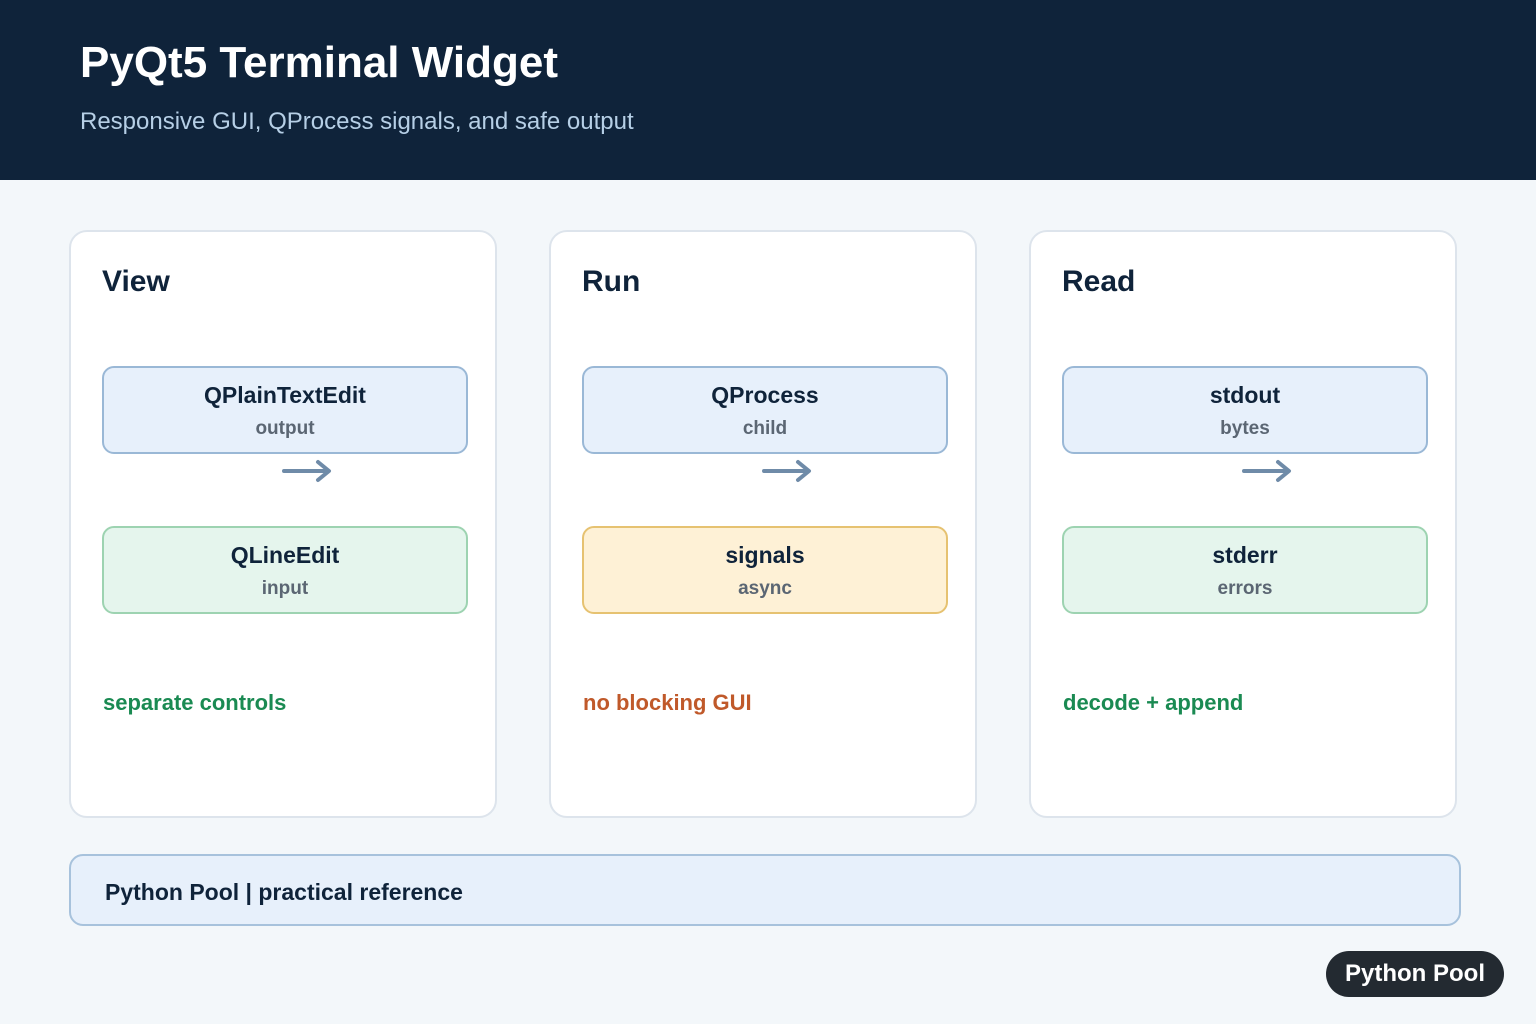 Image resolution: width=1536 pixels, height=1024 pixels. What do you see at coordinates (1415, 974) in the screenshot?
I see `brand-badge: Python Pool` at bounding box center [1415, 974].